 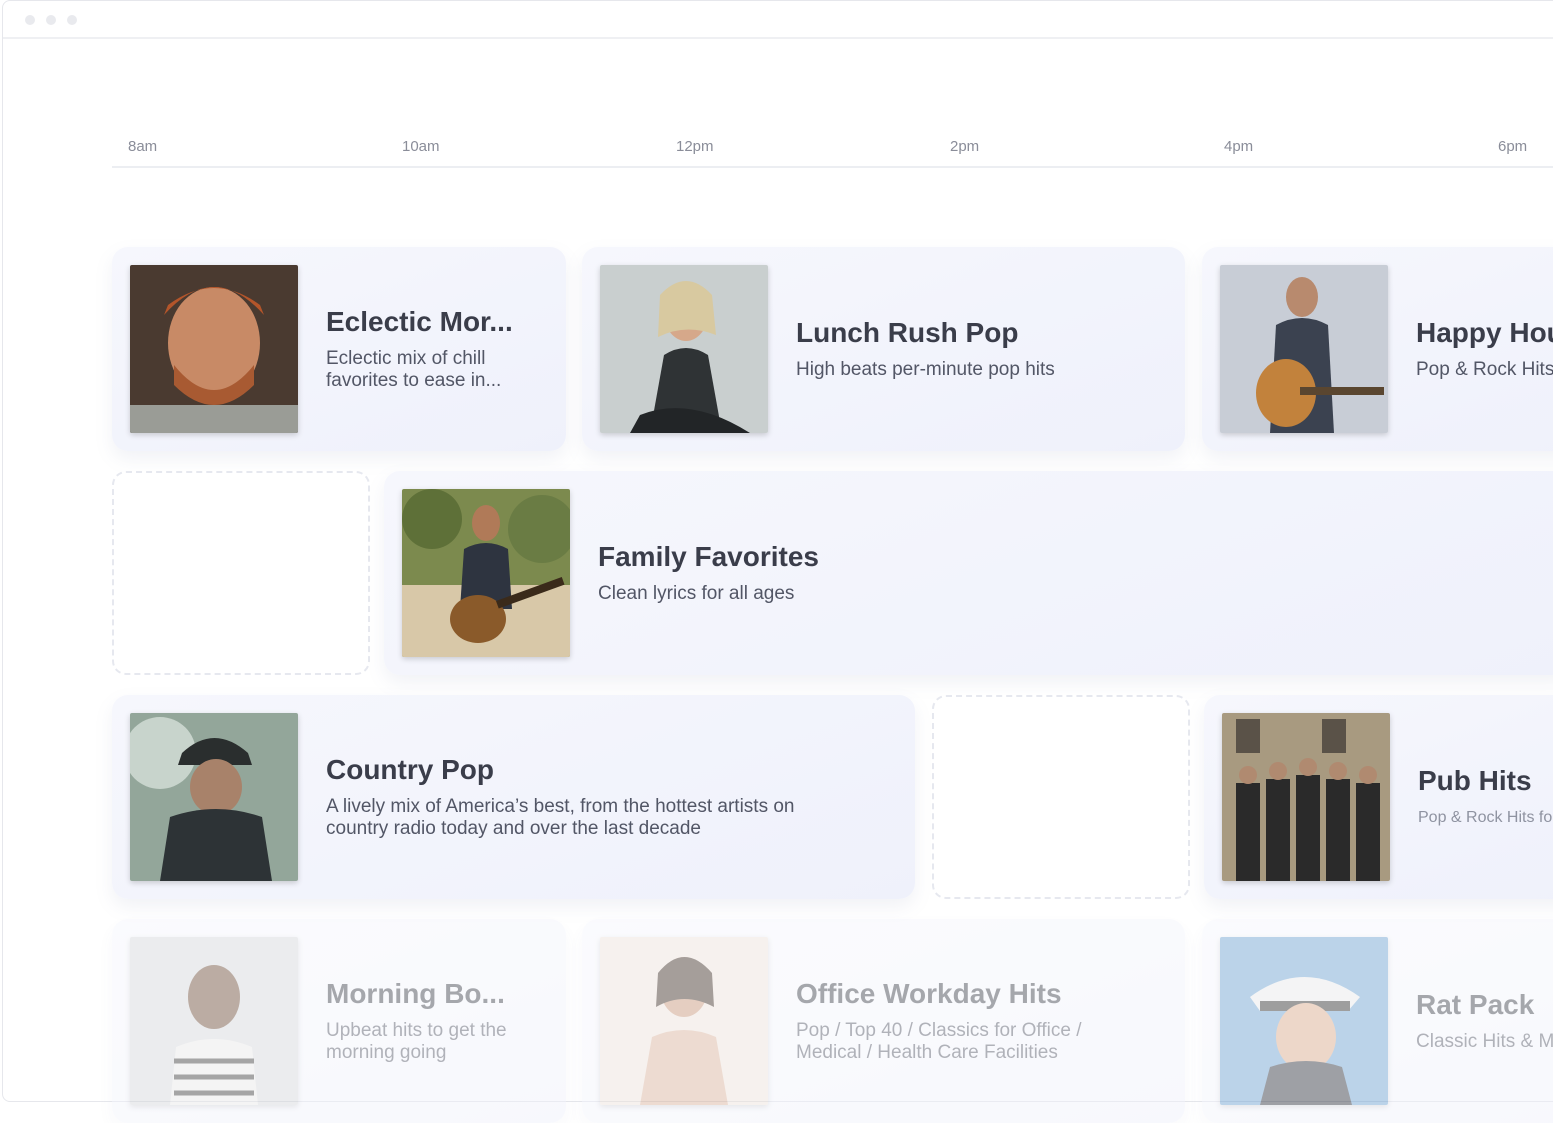 I want to click on playlist-description: Classic Hits & M, so click(x=1484, y=1041).